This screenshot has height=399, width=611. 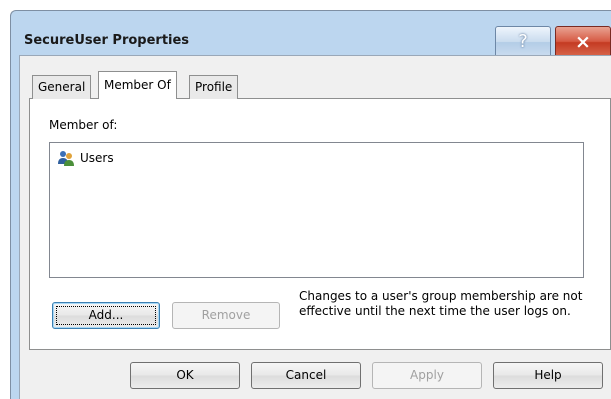 I want to click on remove-button-label: Remove, so click(x=226, y=315).